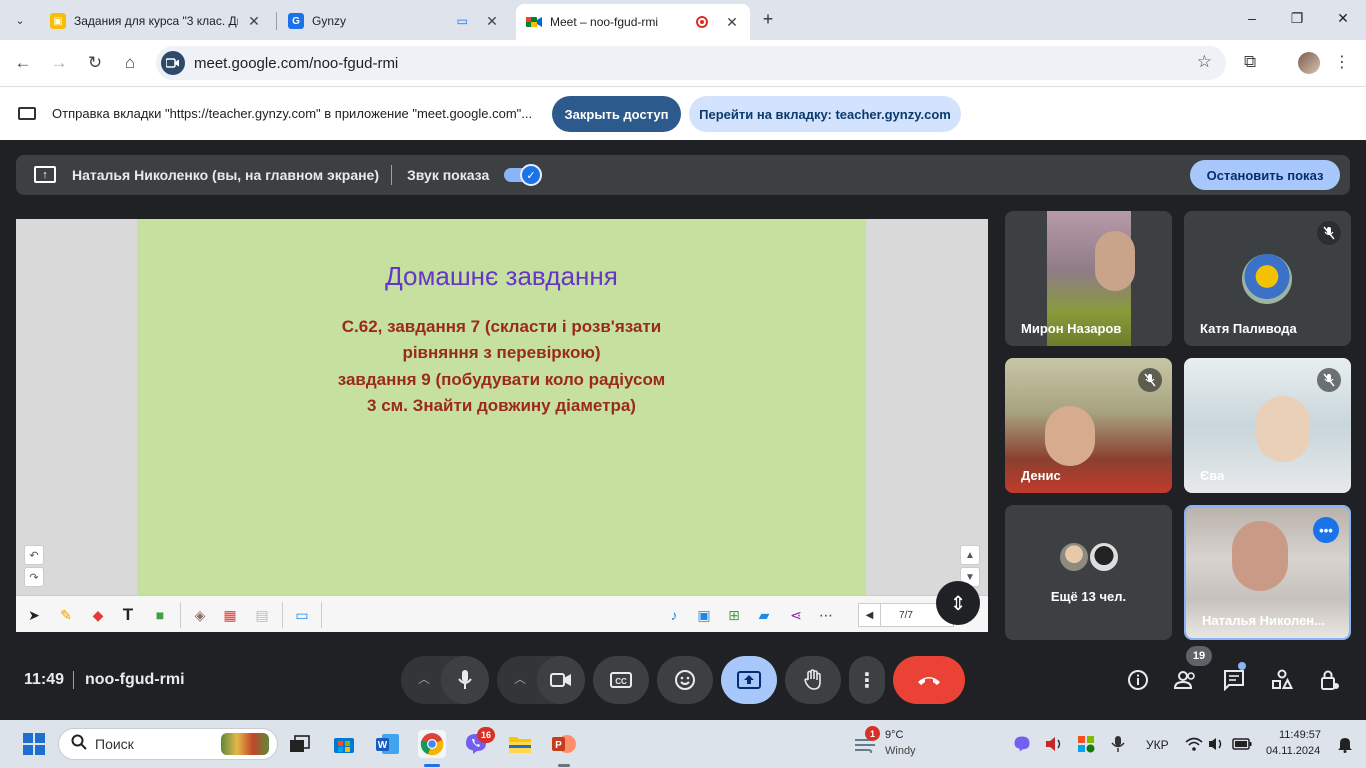 The image size is (1366, 768). Describe the element at coordinates (958, 603) in the screenshot. I see `expand-toolbar-button: ⇕` at that location.